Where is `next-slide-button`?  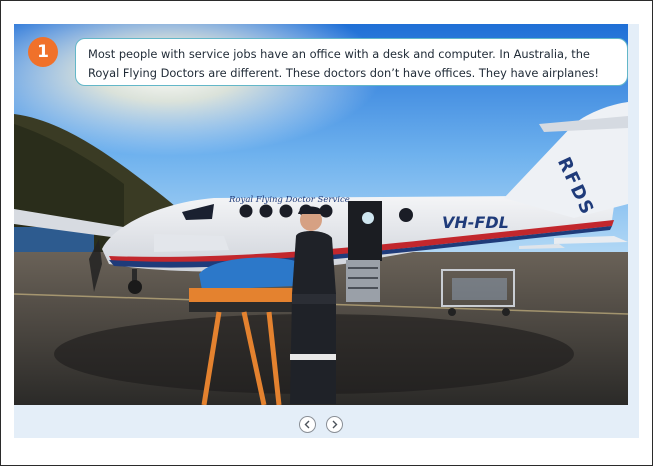
next-slide-button is located at coordinates (334, 424).